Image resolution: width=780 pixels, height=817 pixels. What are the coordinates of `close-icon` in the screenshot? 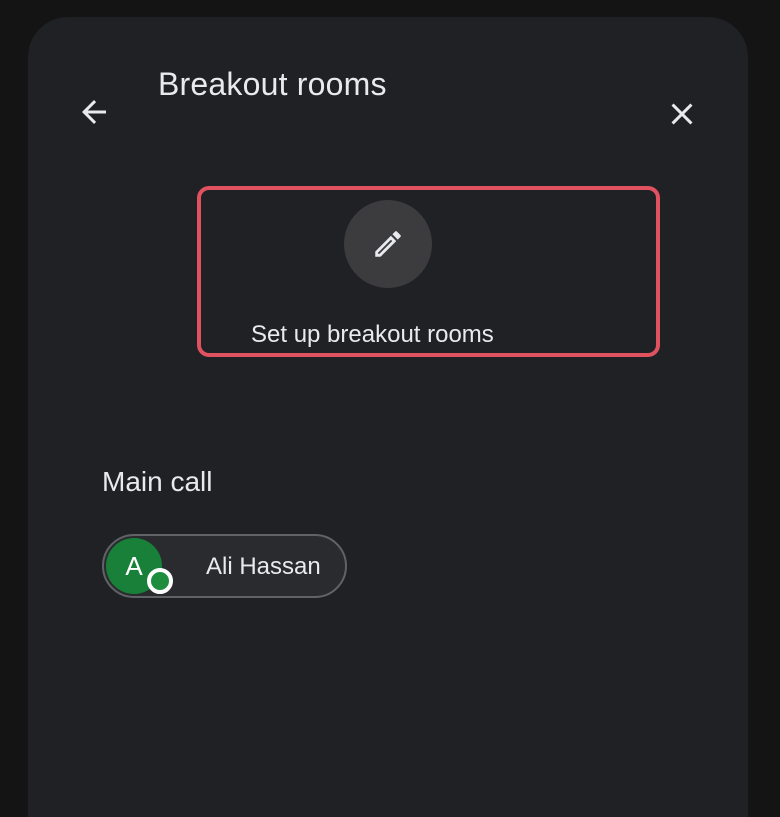 It's located at (682, 114).